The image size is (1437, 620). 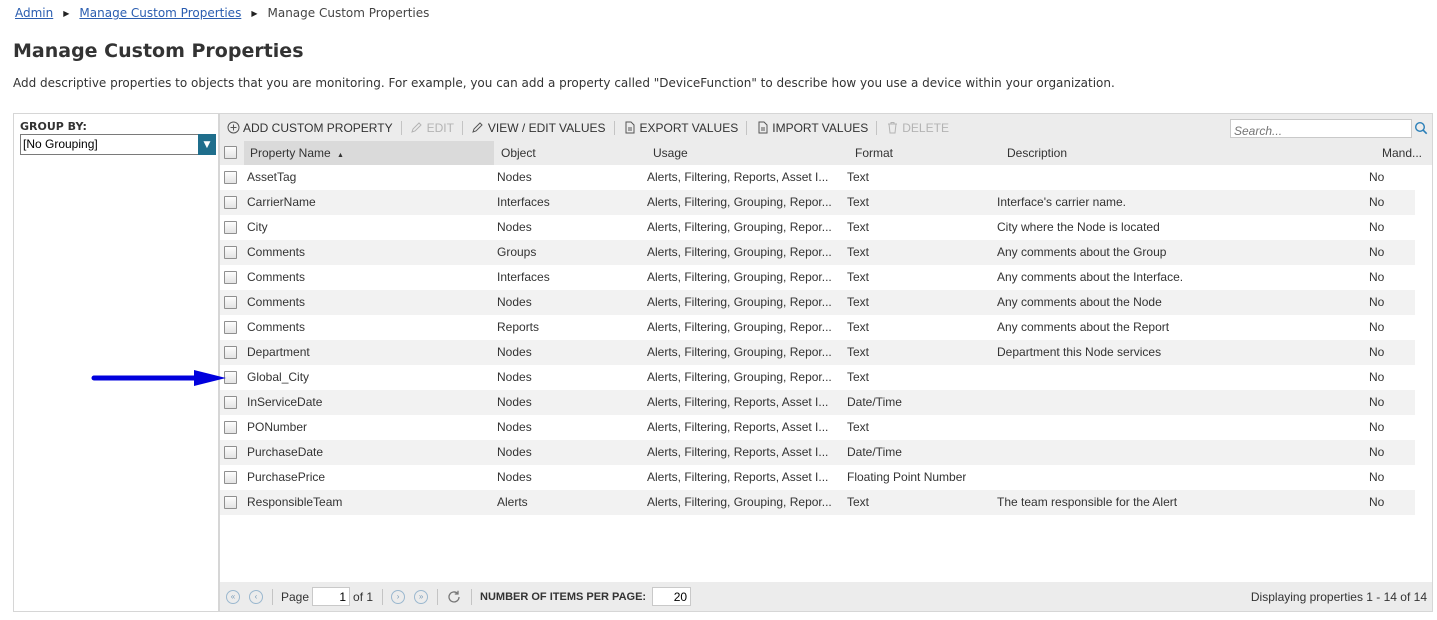 I want to click on search-field, so click(x=1321, y=129).